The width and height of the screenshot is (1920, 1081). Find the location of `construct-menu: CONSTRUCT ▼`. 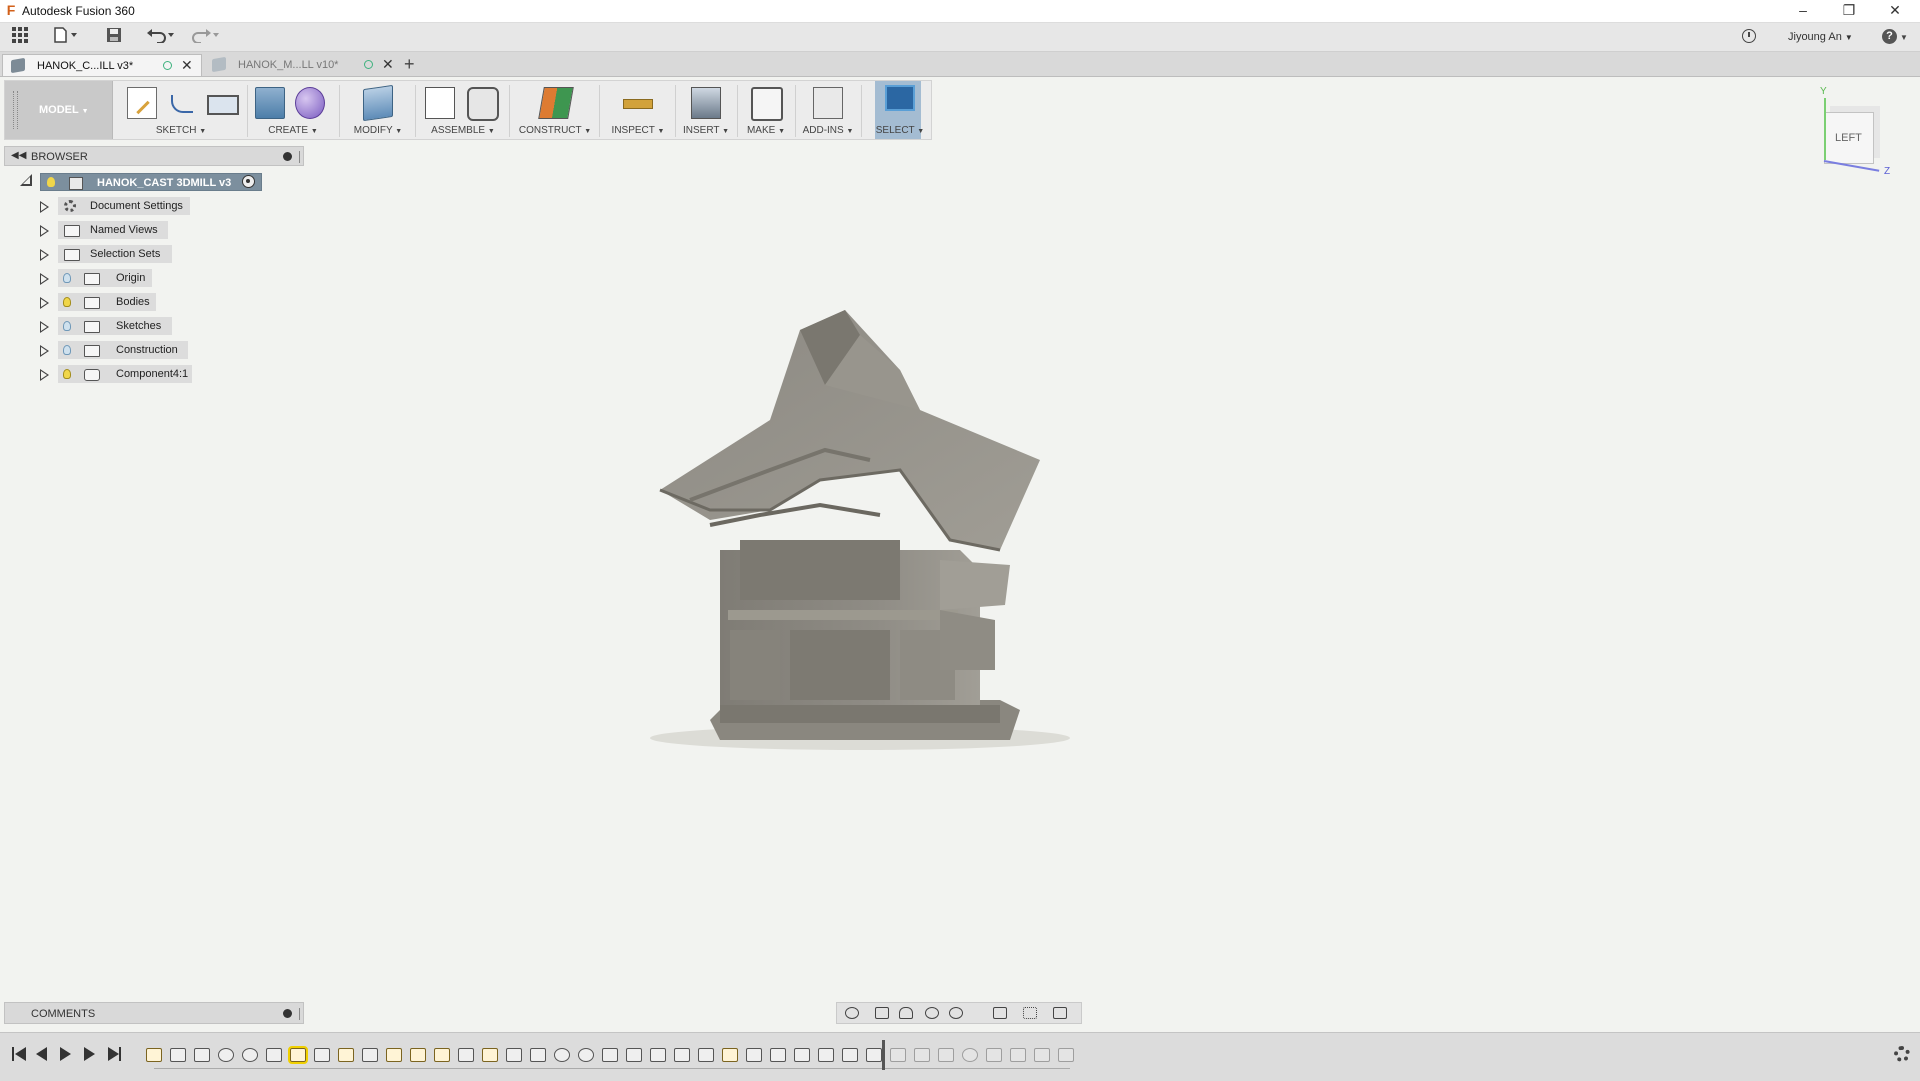

construct-menu: CONSTRUCT ▼ is located at coordinates (555, 130).